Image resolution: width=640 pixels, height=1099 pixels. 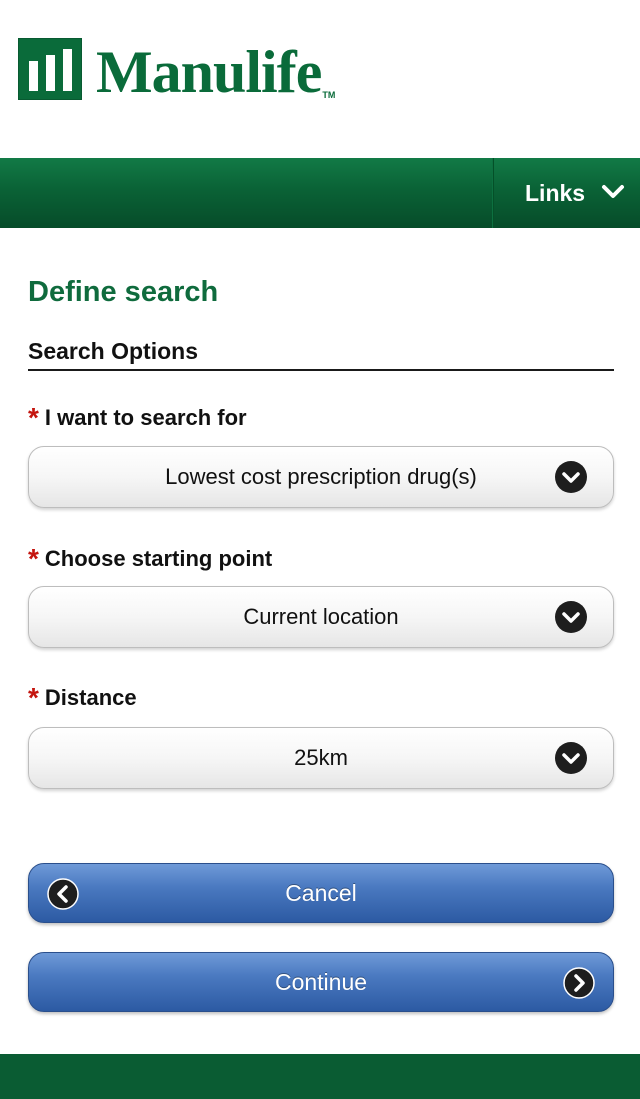 I want to click on search-for-label-text: I want to search for, so click(x=145, y=417).